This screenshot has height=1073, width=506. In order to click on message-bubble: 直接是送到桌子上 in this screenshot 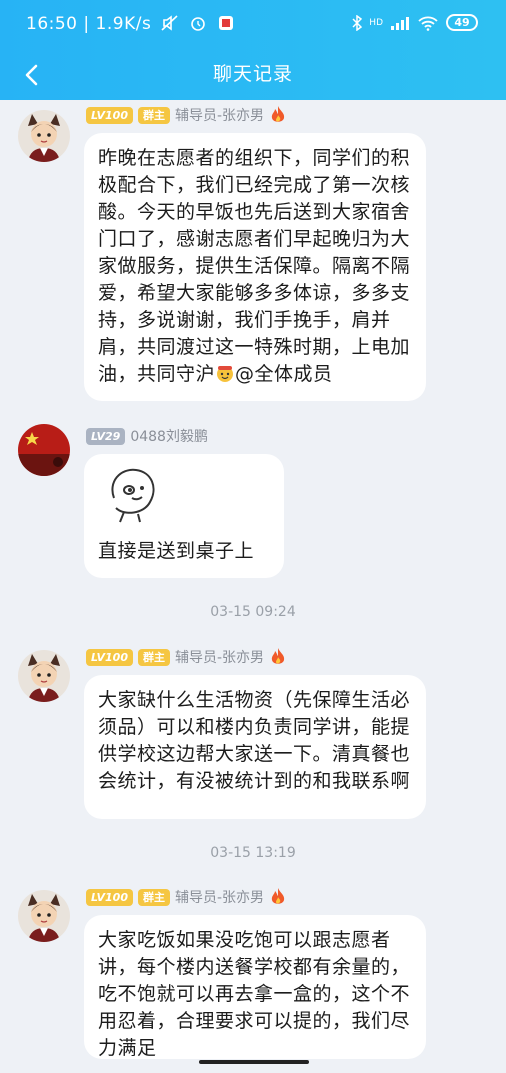, I will do `click(184, 516)`.